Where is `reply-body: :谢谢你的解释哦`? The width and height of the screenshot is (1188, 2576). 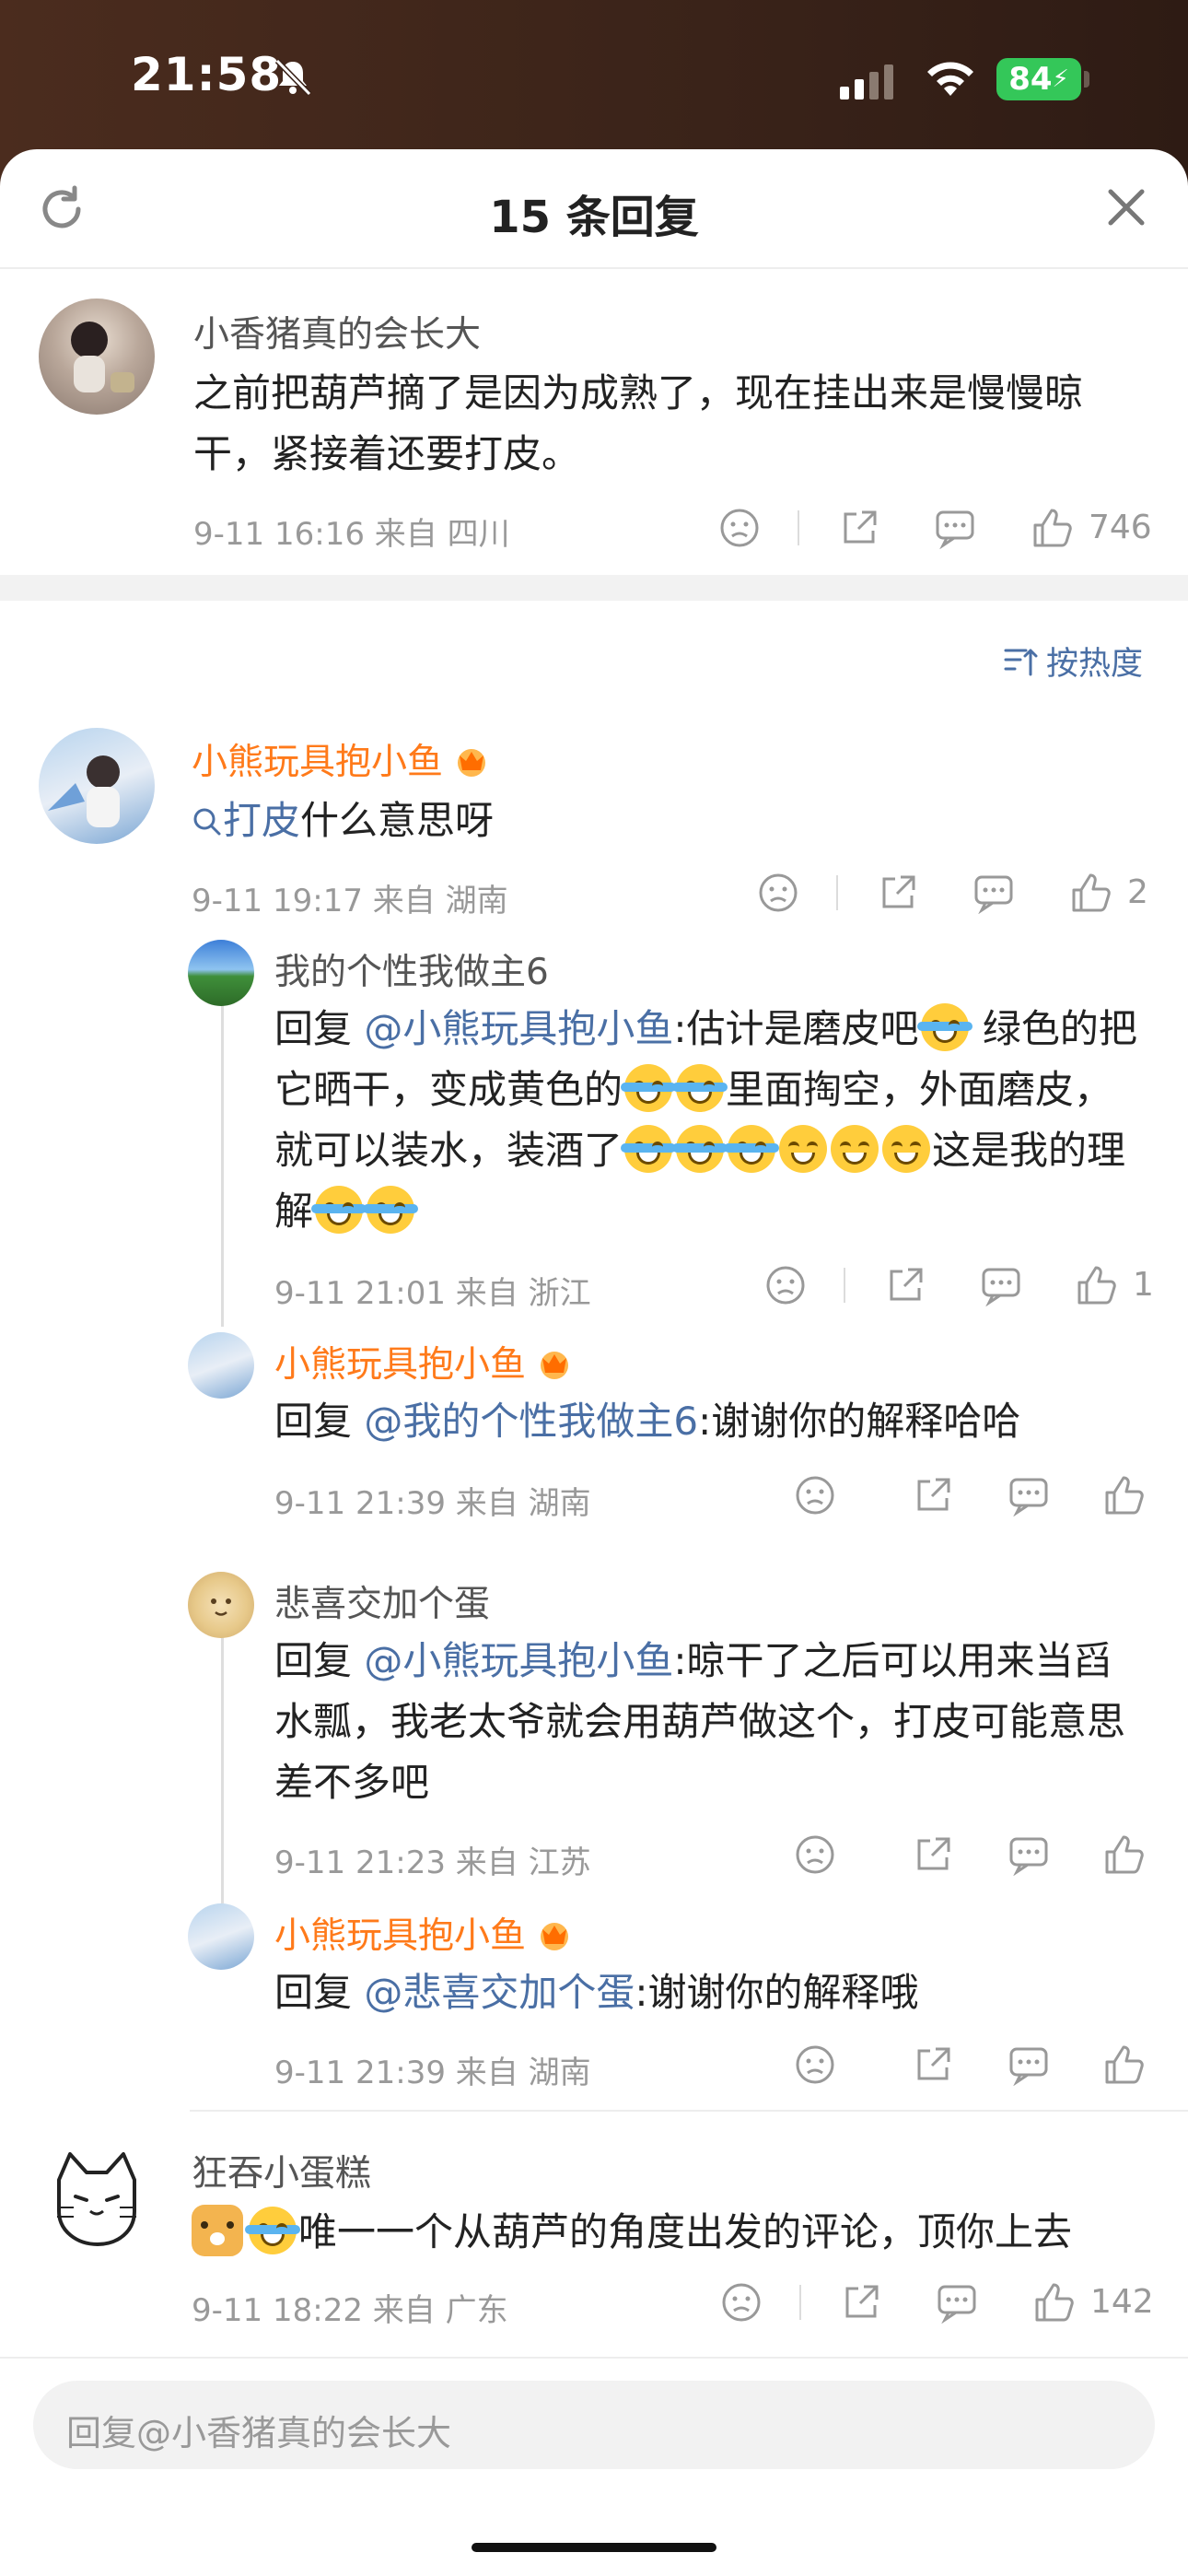 reply-body: :谢谢你的解释哦 is located at coordinates (777, 1993).